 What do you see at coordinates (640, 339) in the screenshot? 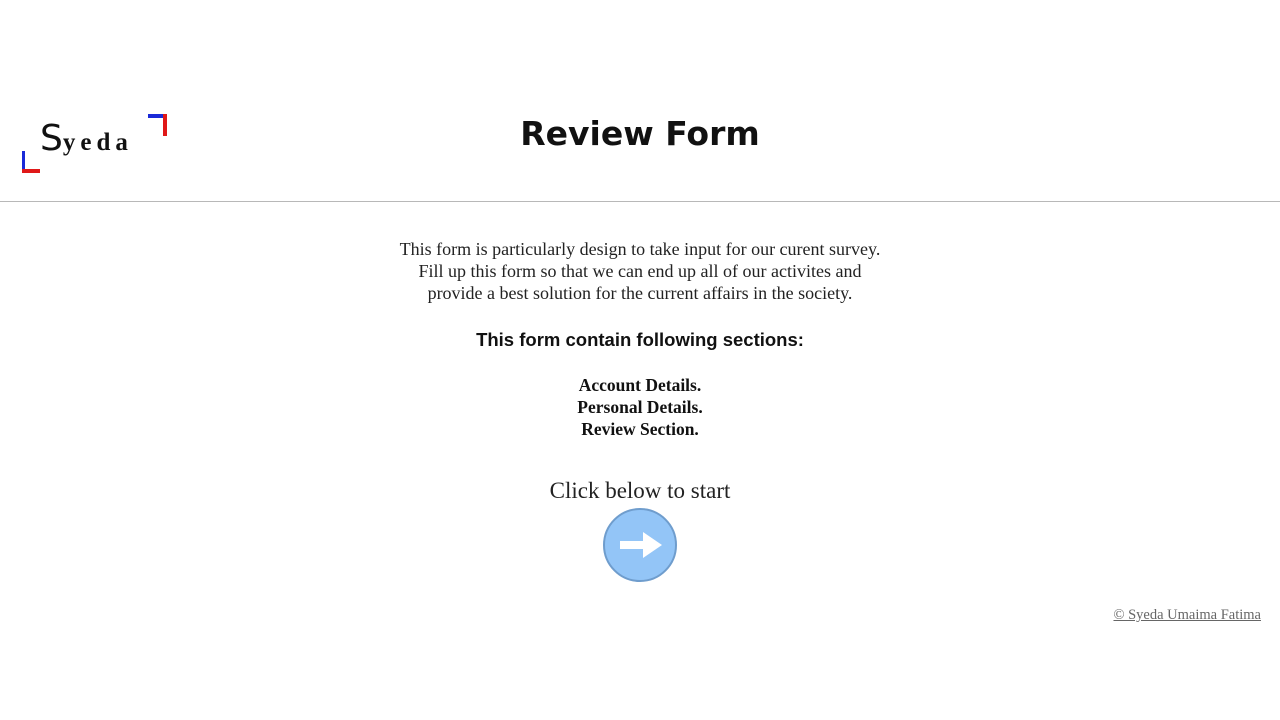
I see `sections-heading: This form contain following sections:` at bounding box center [640, 339].